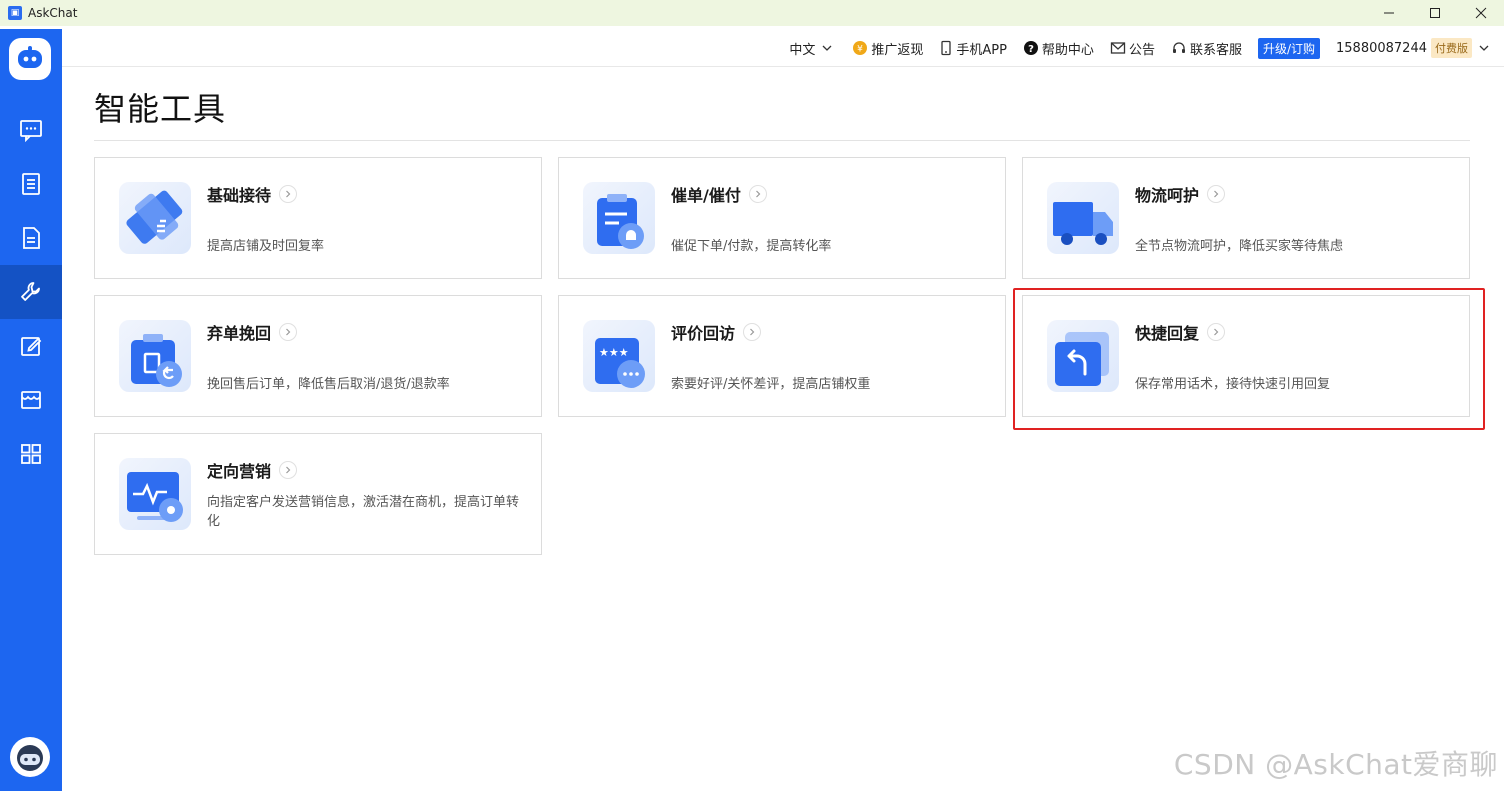 The image size is (1504, 791). I want to click on tool-card-targeted-marketing: 定向营销 向指定客户发送营销信息，激活潜在商机，提高订单转化, so click(318, 494).